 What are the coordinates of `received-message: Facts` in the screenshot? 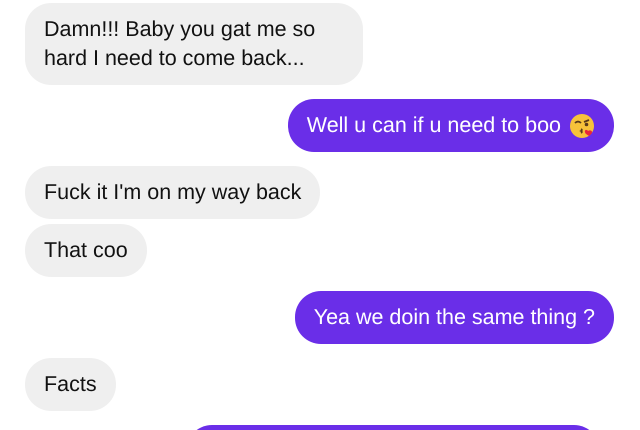 It's located at (70, 384).